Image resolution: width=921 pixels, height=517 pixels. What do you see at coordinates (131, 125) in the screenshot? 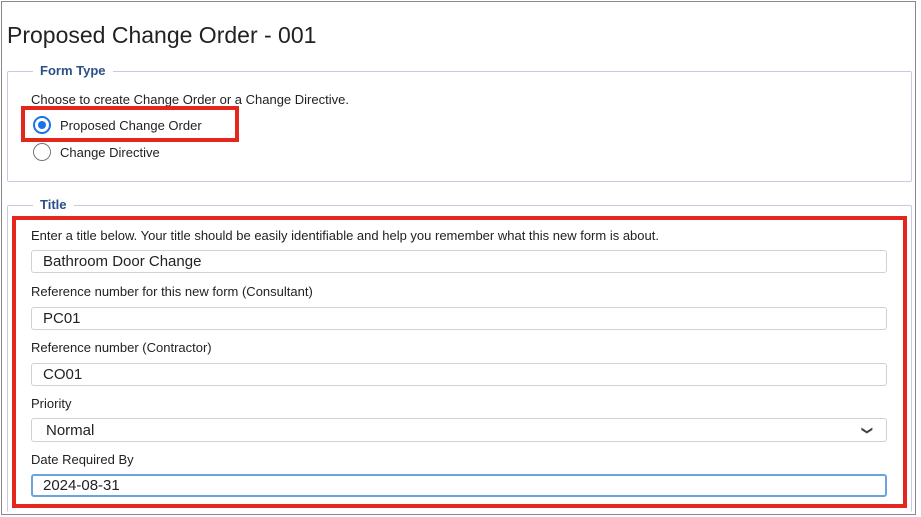
I see `radio-label-proposed-change-order: Proposed Change Order` at bounding box center [131, 125].